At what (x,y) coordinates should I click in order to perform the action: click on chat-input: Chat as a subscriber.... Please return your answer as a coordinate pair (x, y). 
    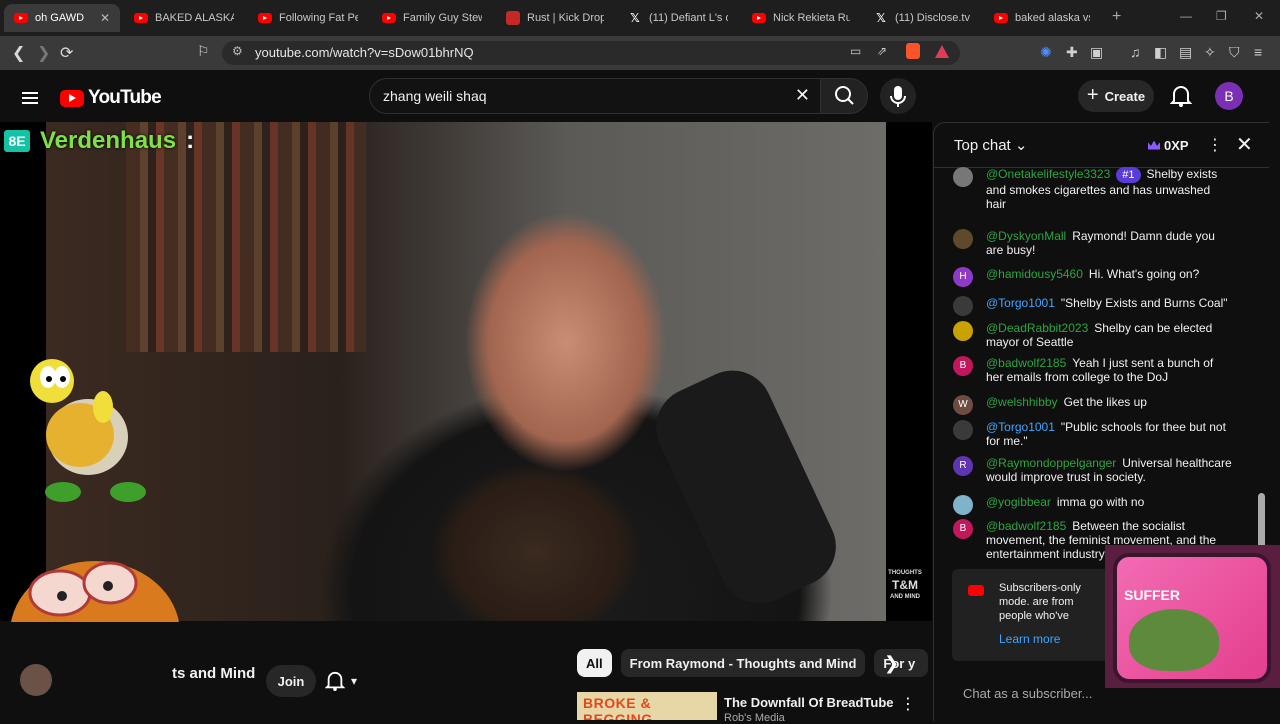
    Looking at the image, I should click on (1027, 693).